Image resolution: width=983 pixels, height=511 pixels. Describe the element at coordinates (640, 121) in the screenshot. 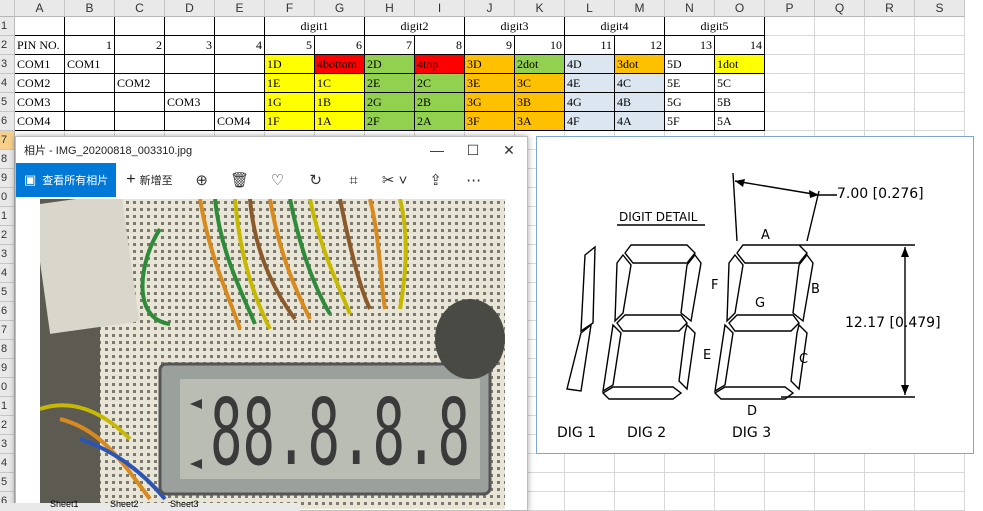

I see `segment-cell: 4A` at that location.